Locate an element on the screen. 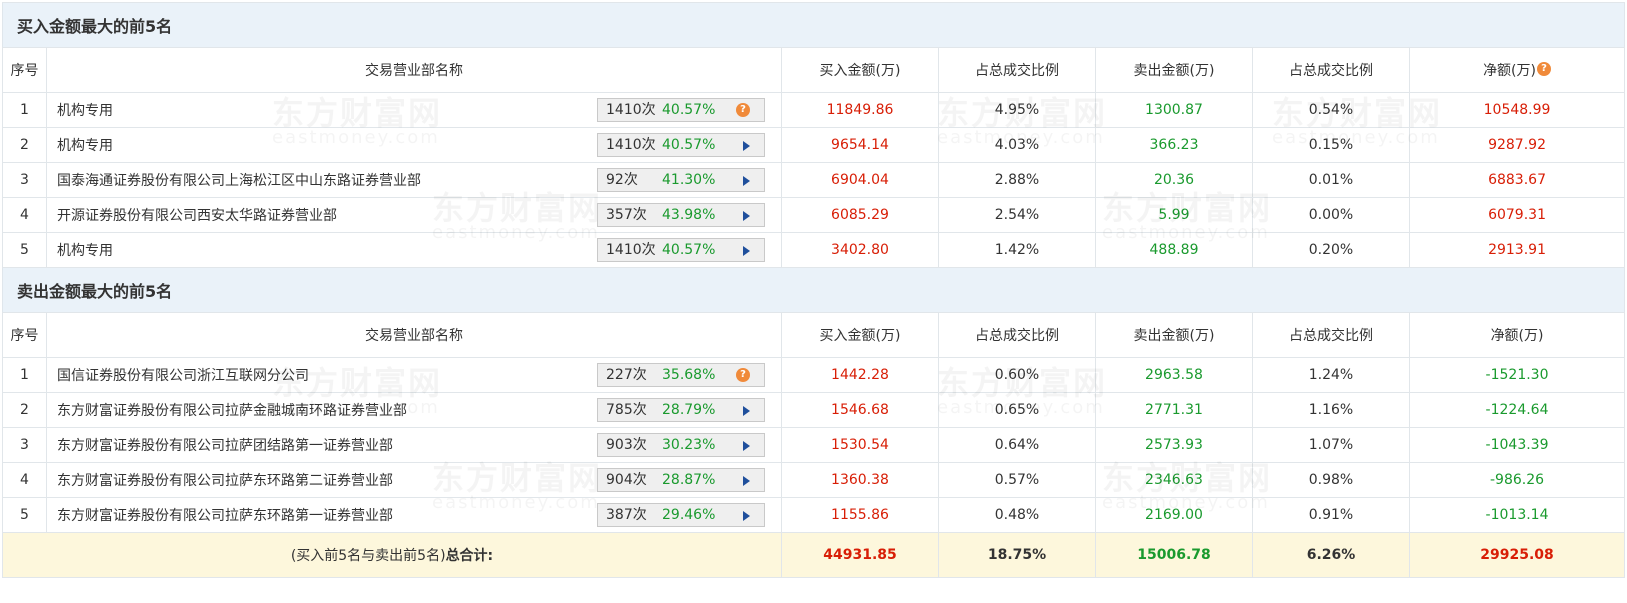 The image size is (1627, 603). desk-stat-box: 357次 43.98% is located at coordinates (681, 215).